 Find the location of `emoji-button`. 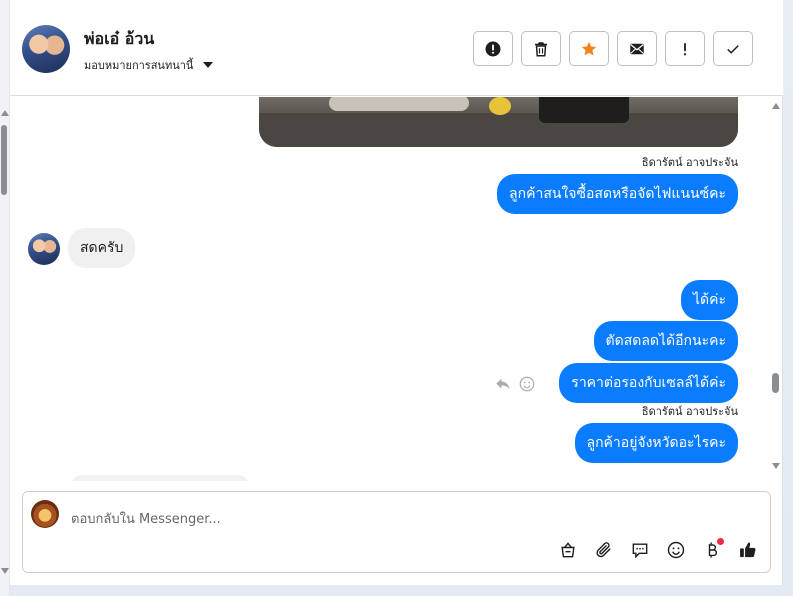

emoji-button is located at coordinates (676, 550).